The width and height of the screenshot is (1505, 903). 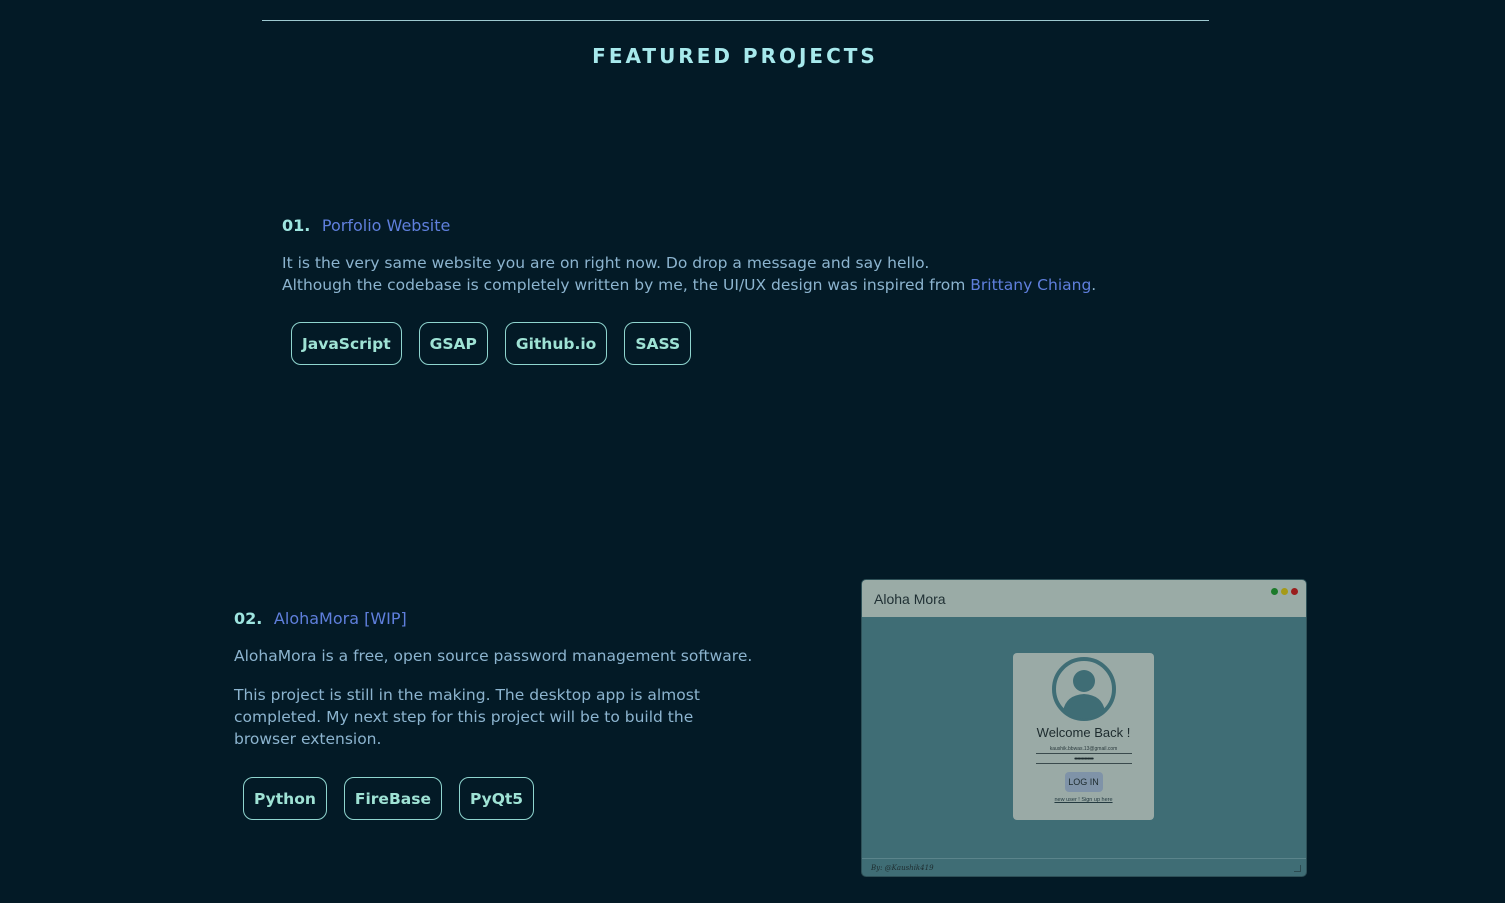 I want to click on green-dot-icon, so click(x=1274, y=591).